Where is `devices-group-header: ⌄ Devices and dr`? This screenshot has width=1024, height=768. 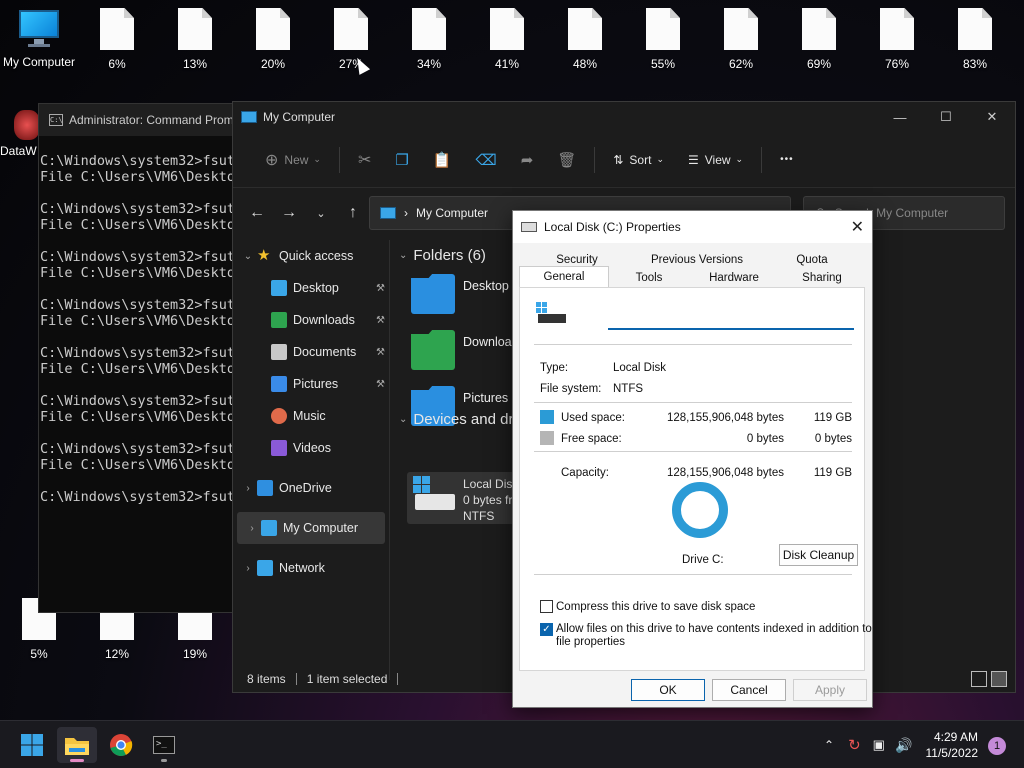
devices-group-header: ⌄ Devices and dr is located at coordinates (455, 419).